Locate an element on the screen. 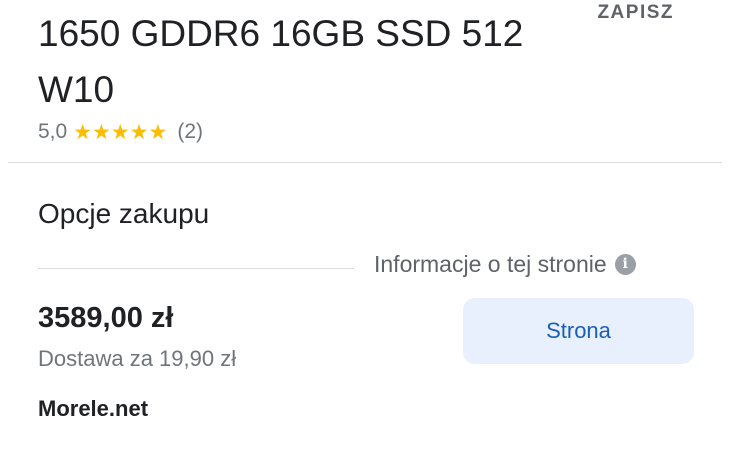 The width and height of the screenshot is (730, 456). visit-store-button: Strona is located at coordinates (578, 331).